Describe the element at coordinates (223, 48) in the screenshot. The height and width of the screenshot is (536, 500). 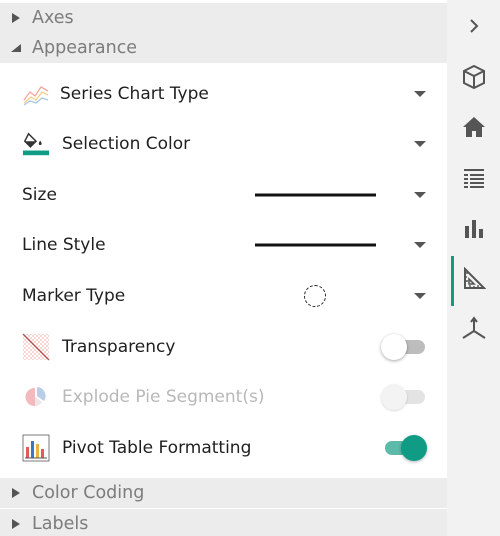
I see `section-appearance-header: Appearance` at that location.